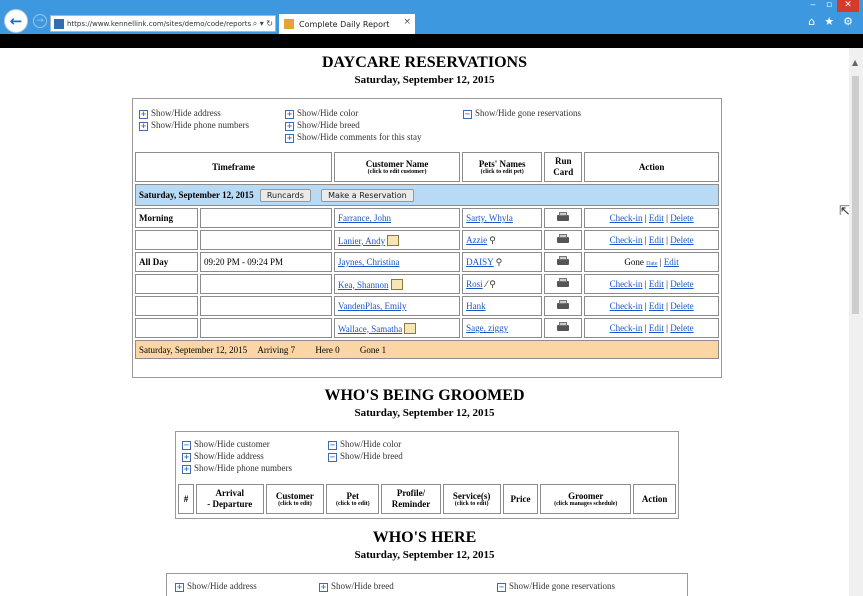 The height and width of the screenshot is (596, 863). I want to click on pets-cell: Sarty, Whyla, so click(502, 218).